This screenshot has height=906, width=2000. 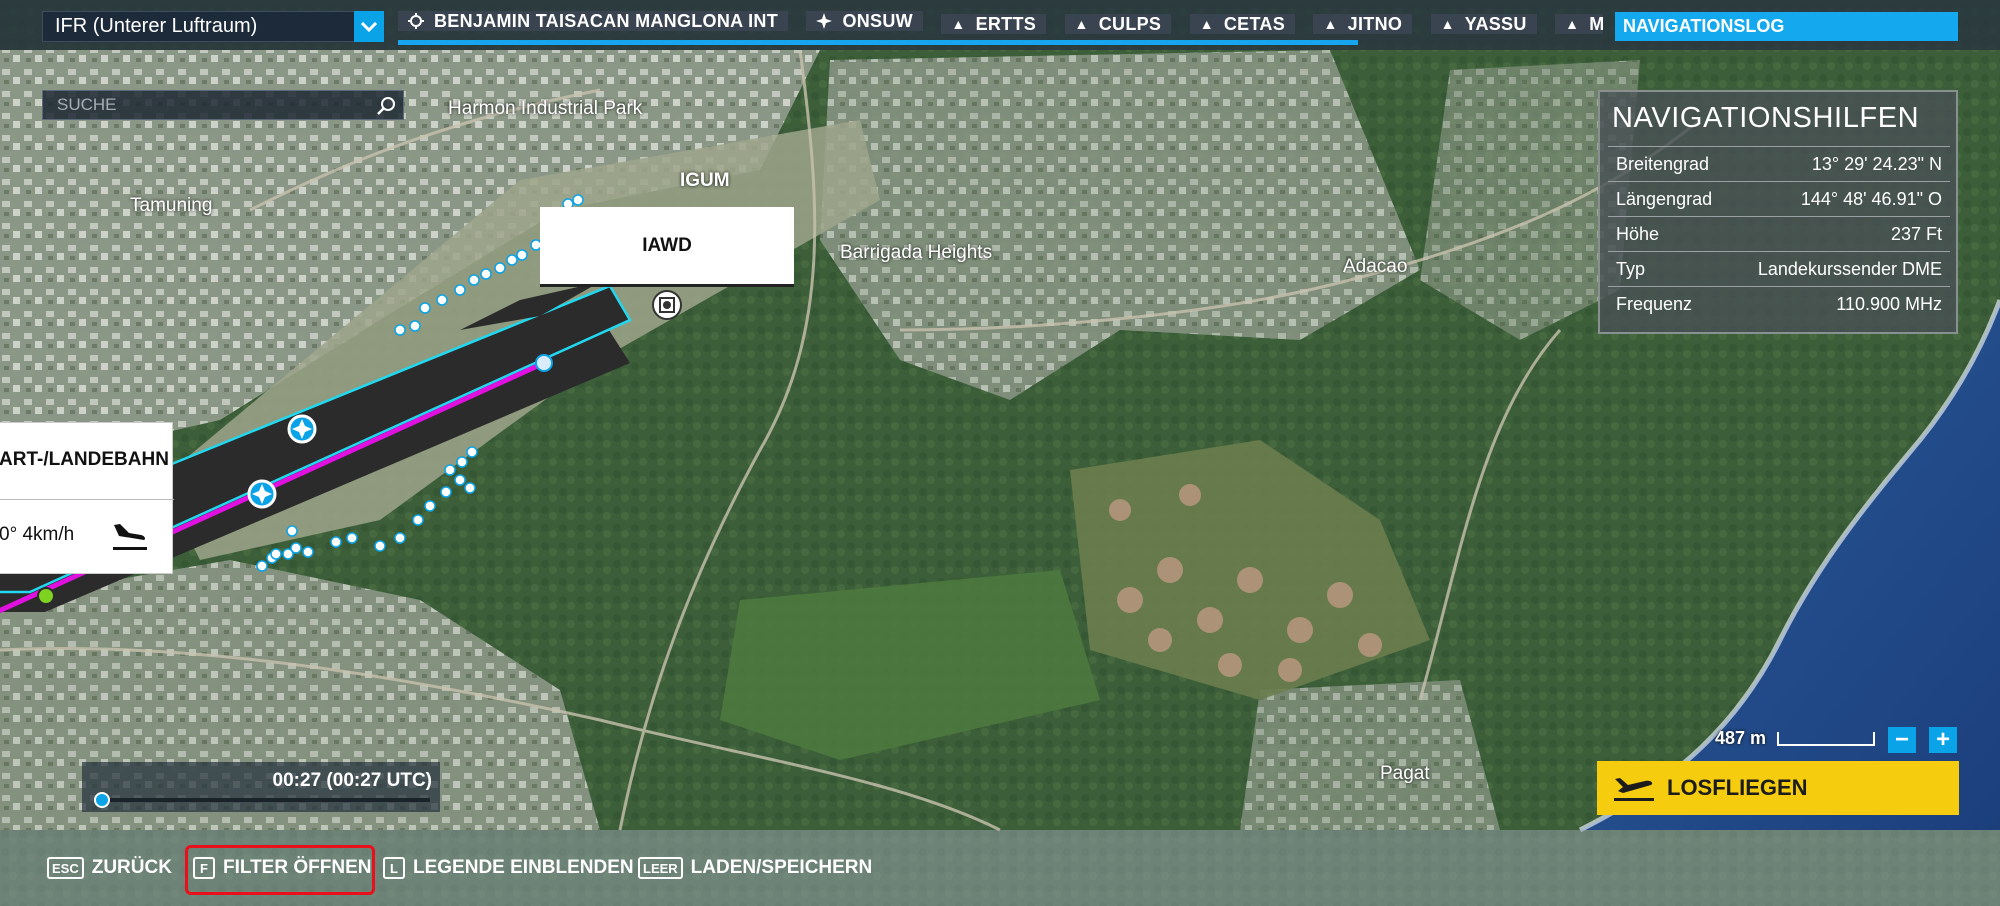 I want to click on time-of-day-panel: 00:27 (00:27 UTC), so click(x=261, y=787).